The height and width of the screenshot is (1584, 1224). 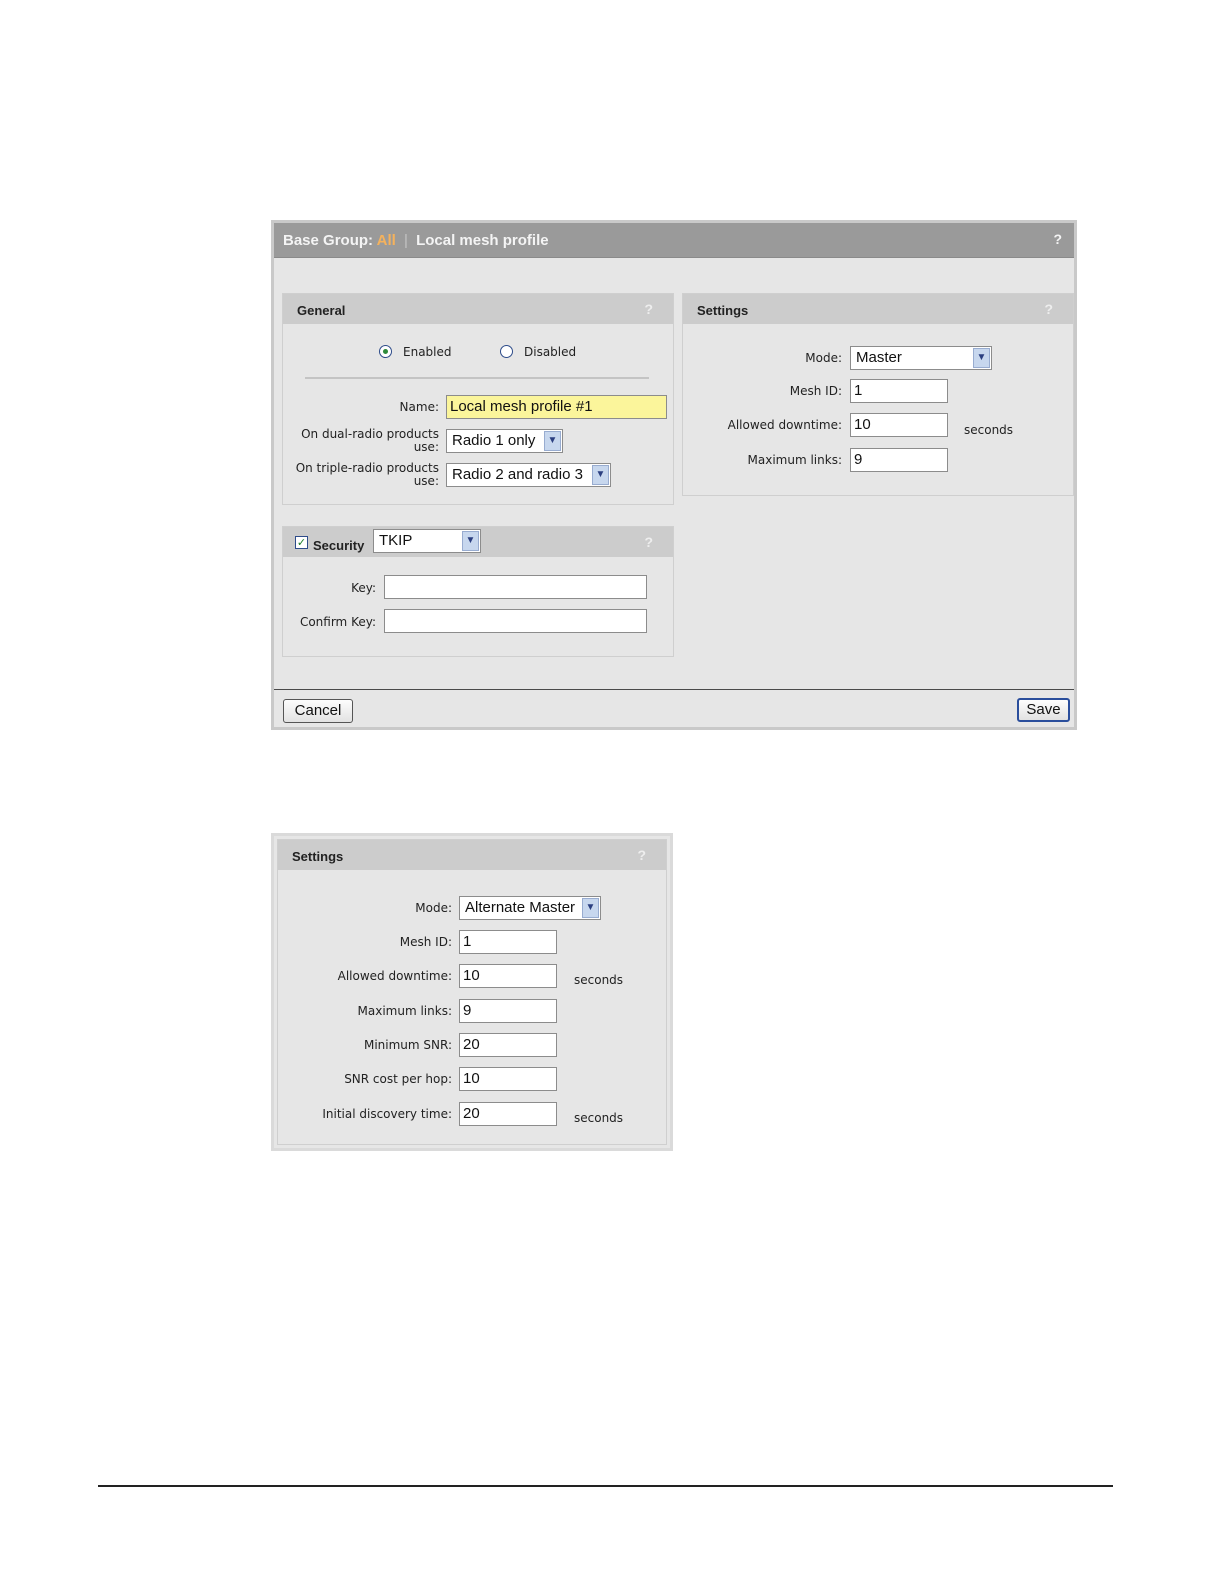 I want to click on breadcrumb-page: Local mesh profile, so click(x=482, y=240).